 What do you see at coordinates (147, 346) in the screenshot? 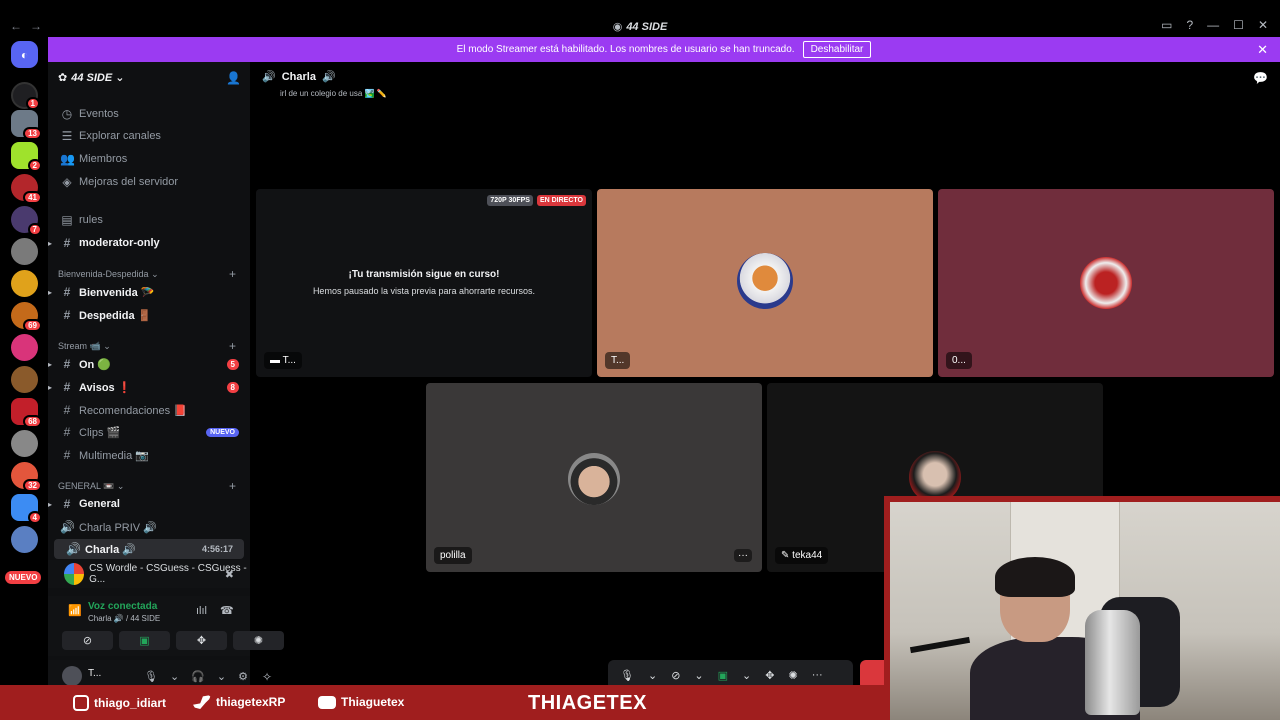
I see `category-stream: Stream 📹 ⌄ +` at bounding box center [147, 346].